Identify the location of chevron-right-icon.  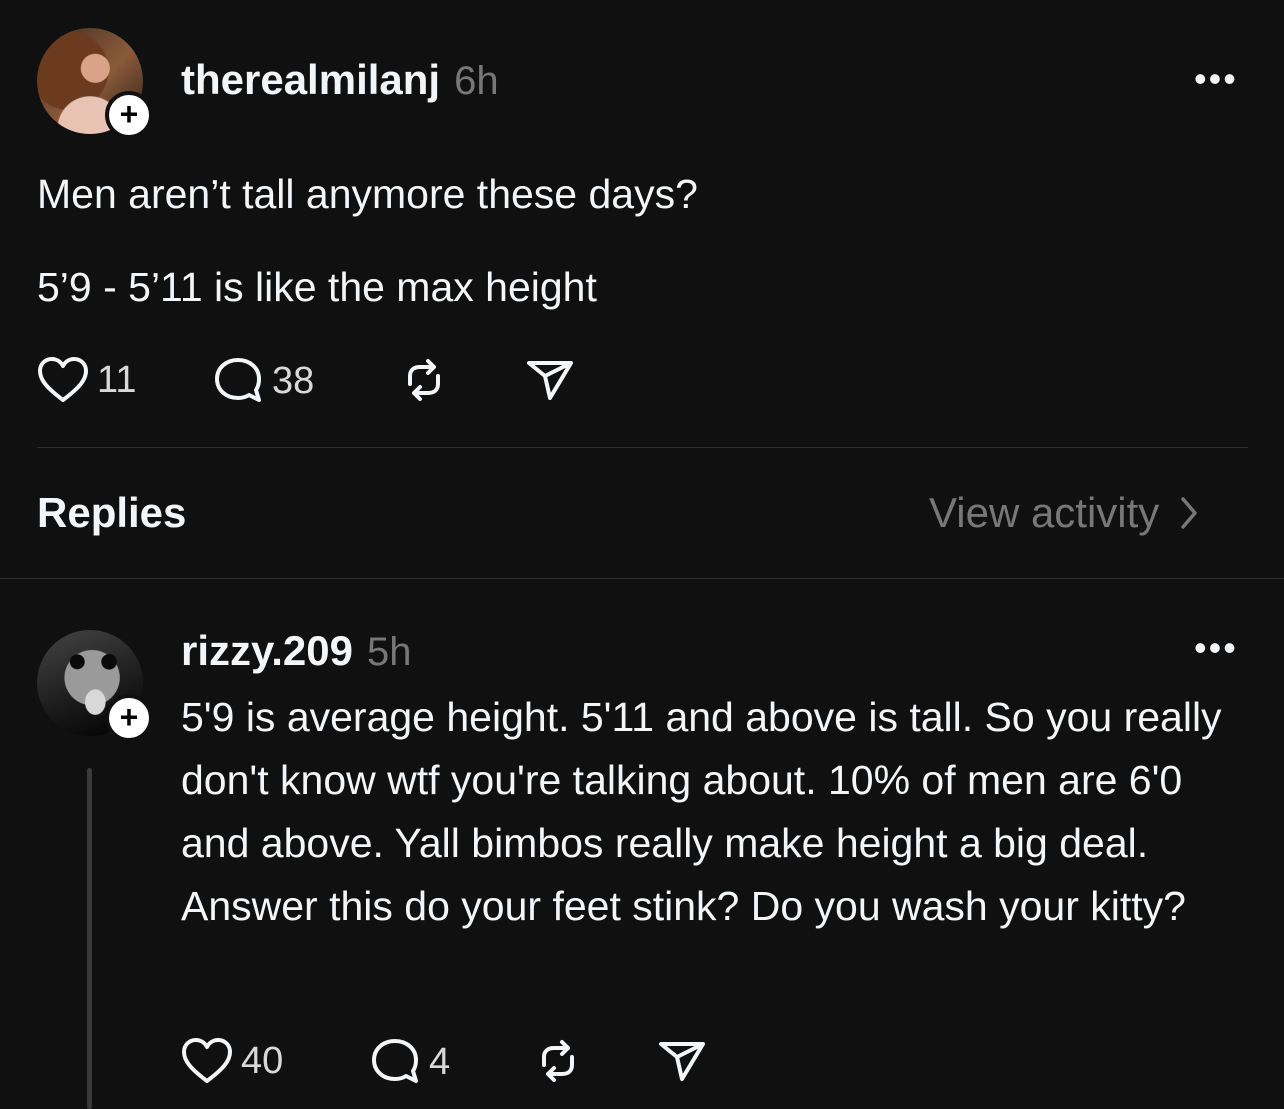
(1189, 513).